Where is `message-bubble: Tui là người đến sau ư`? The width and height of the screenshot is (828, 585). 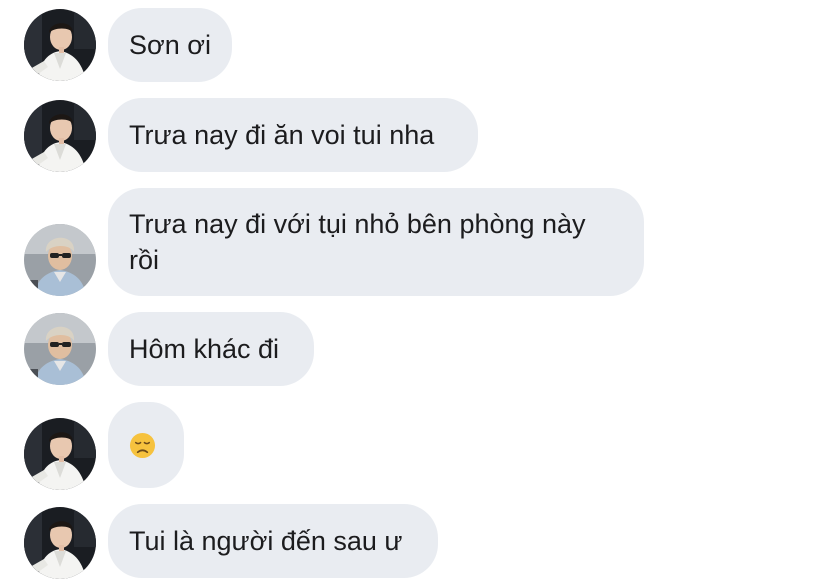
message-bubble: Tui là người đến sau ư is located at coordinates (273, 541).